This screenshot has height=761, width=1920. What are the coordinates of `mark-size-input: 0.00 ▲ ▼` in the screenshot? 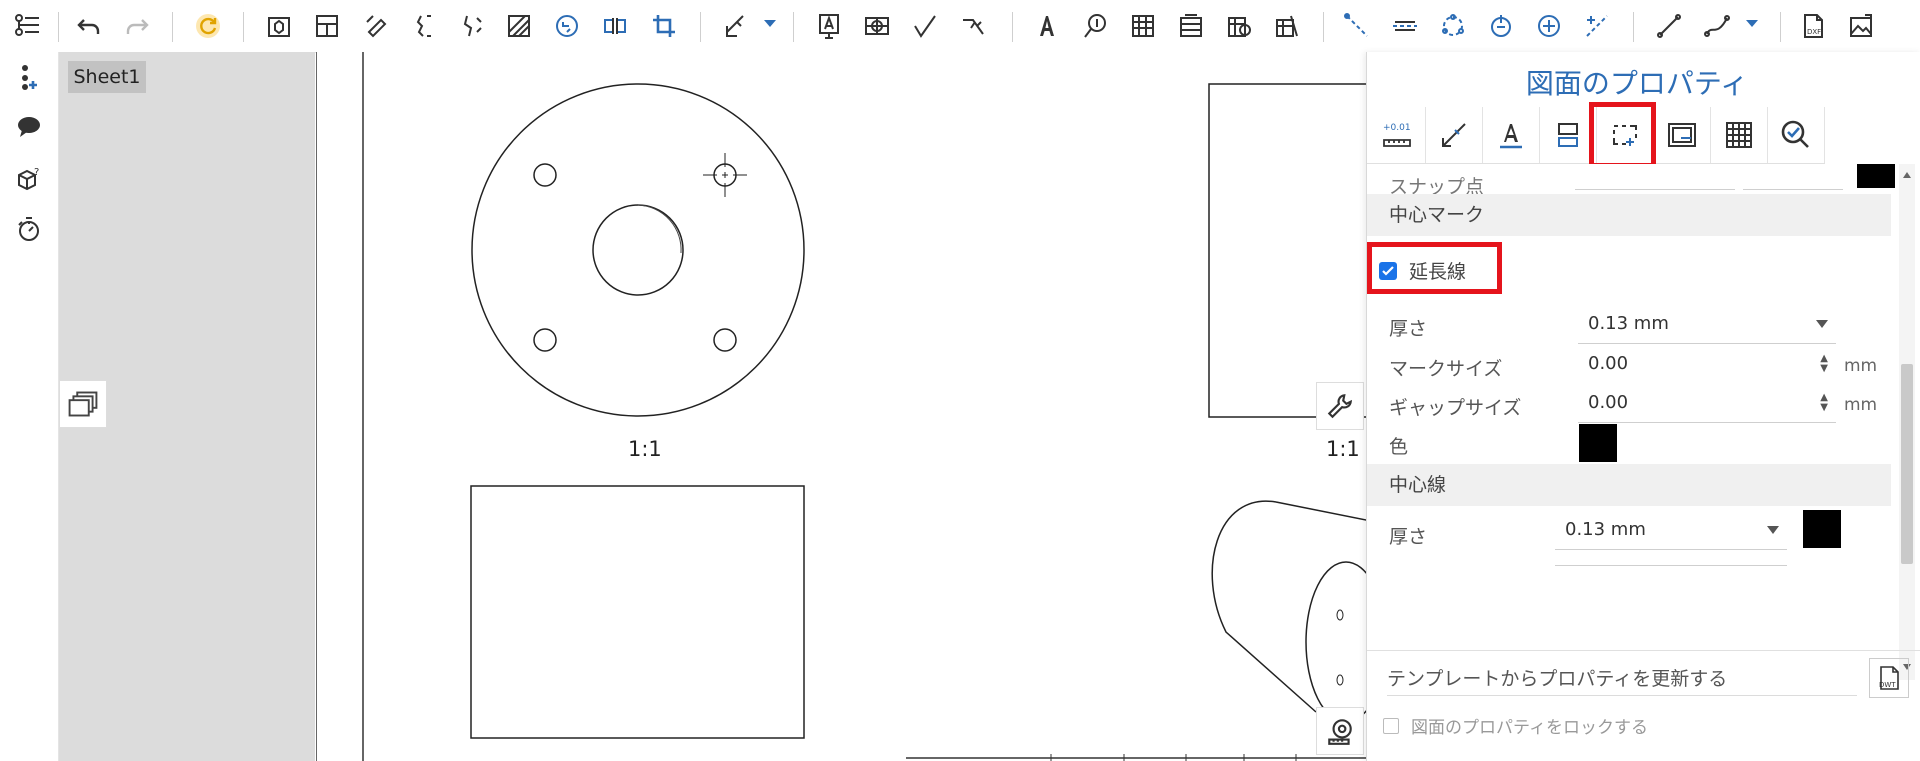 It's located at (1707, 364).